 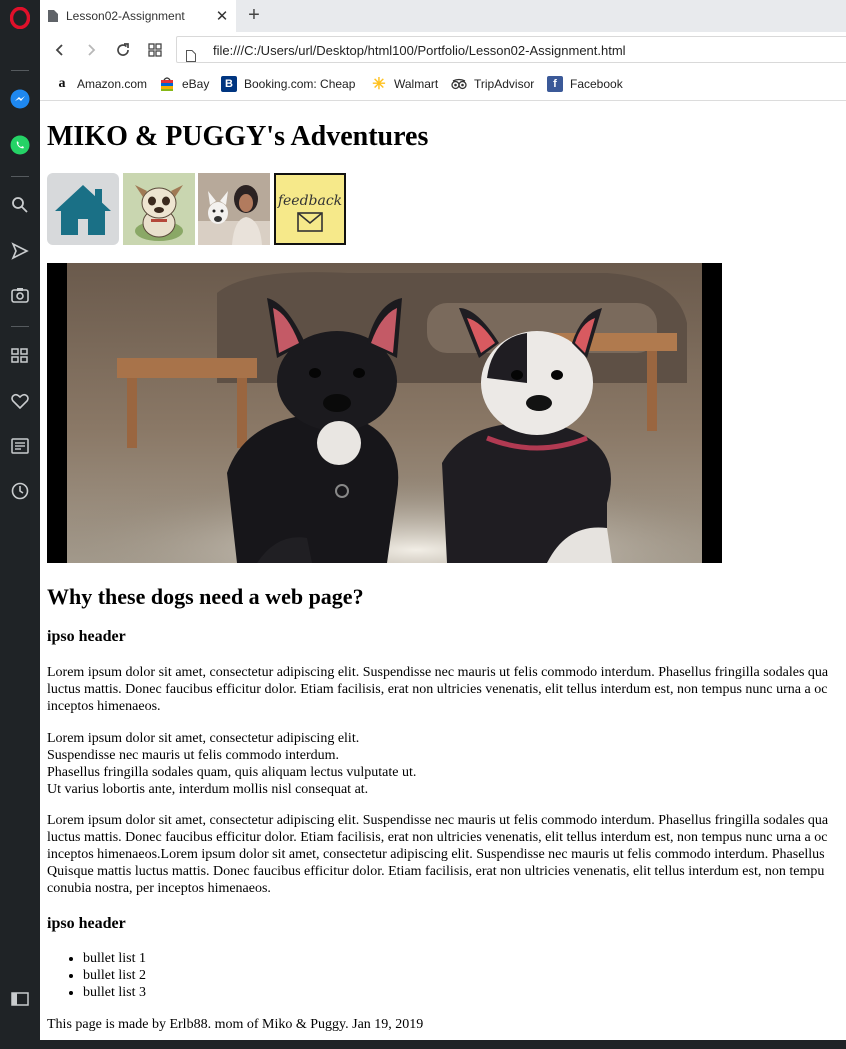 I want to click on bookmark-label: Facebook, so click(x=596, y=84).